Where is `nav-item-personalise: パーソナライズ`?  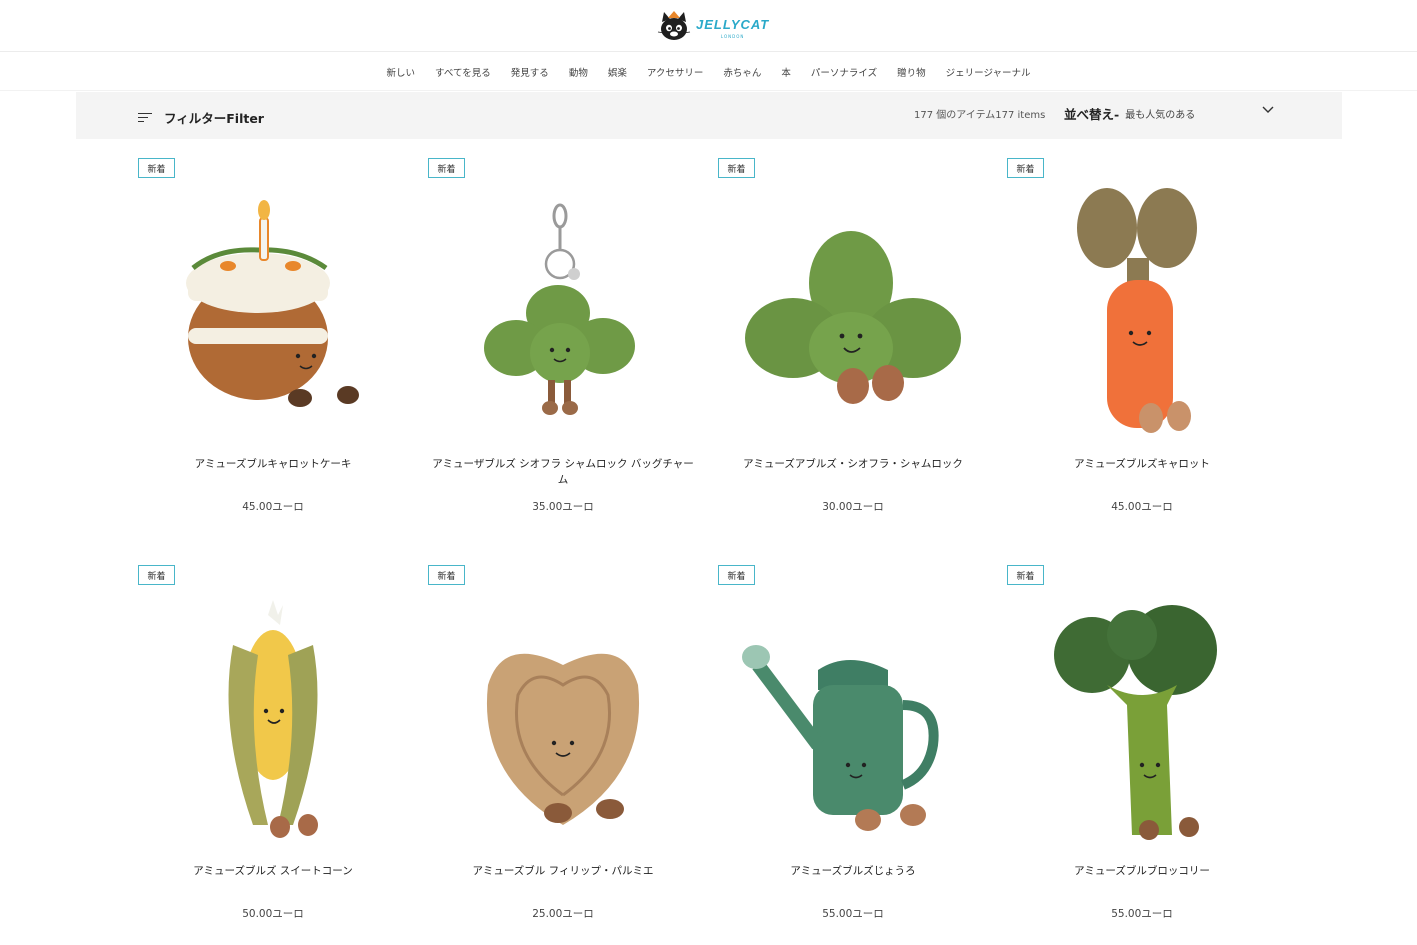
nav-item-personalise: パーソナライズ is located at coordinates (844, 72).